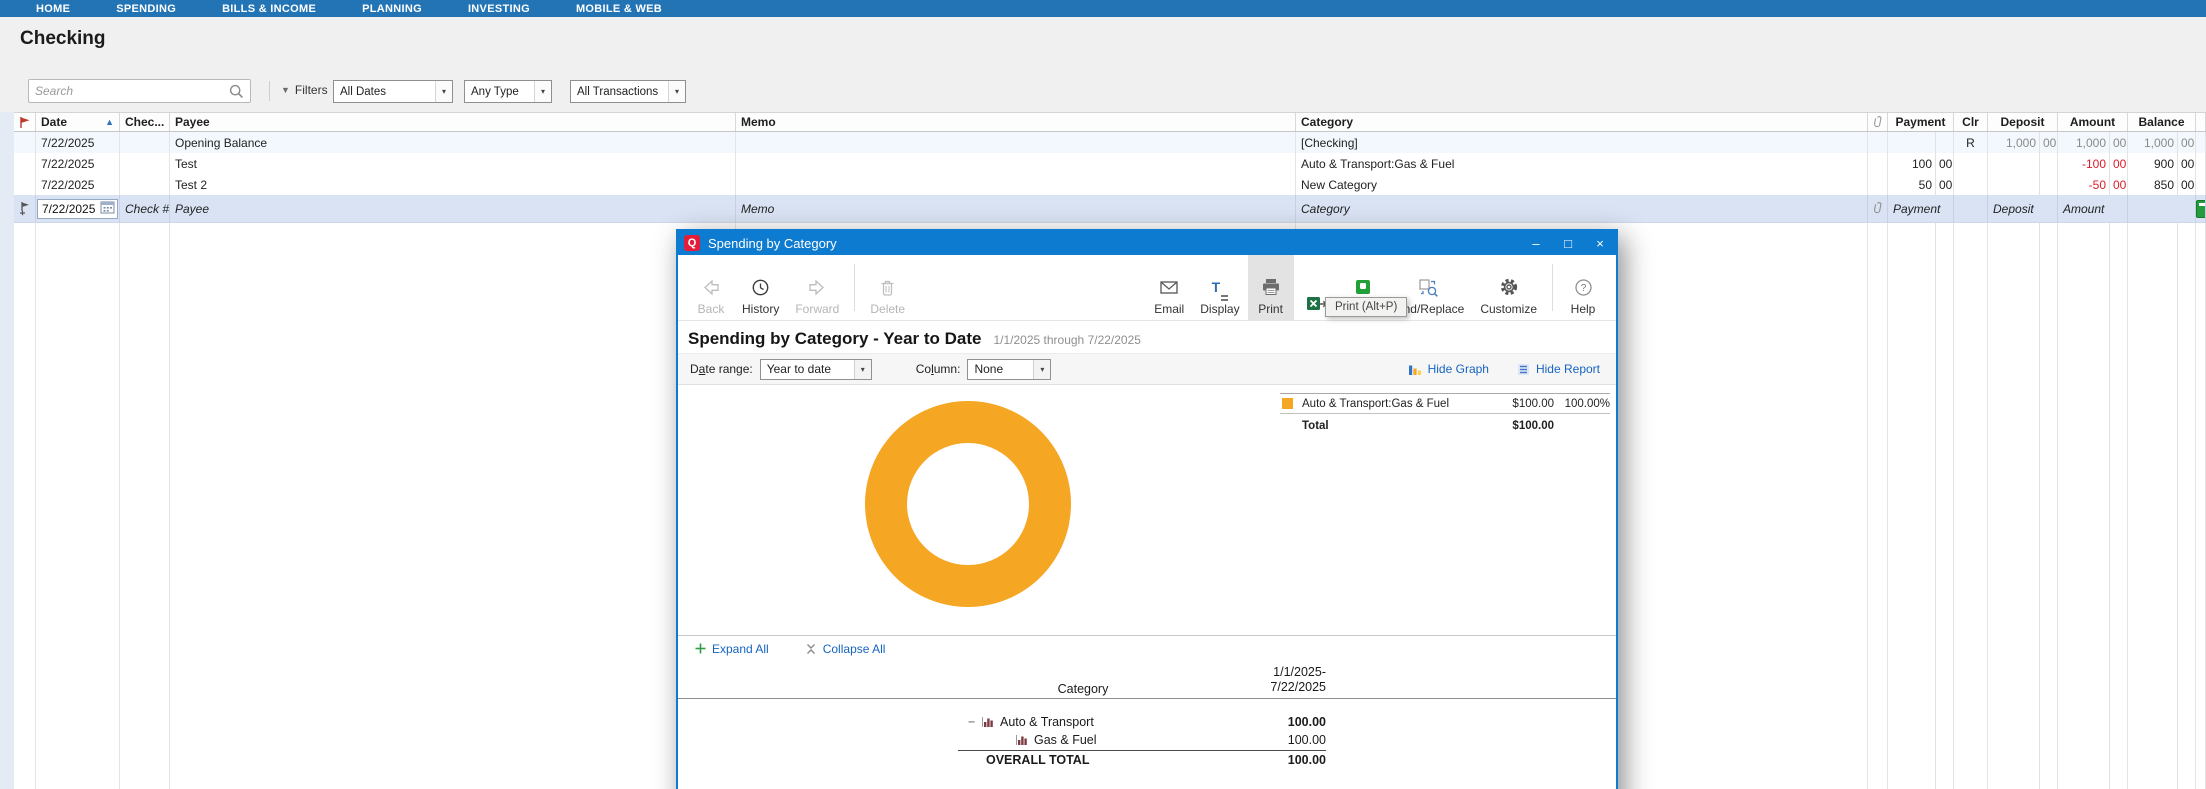  I want to click on flag-icon, so click(24, 122).